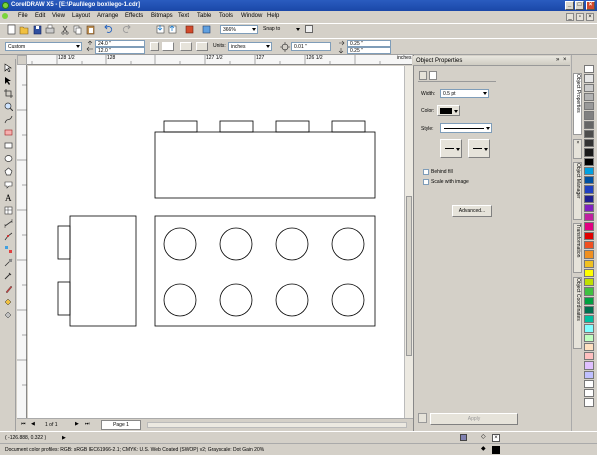 The image size is (597, 455). I want to click on horizontal-scrollbar, so click(277, 425).